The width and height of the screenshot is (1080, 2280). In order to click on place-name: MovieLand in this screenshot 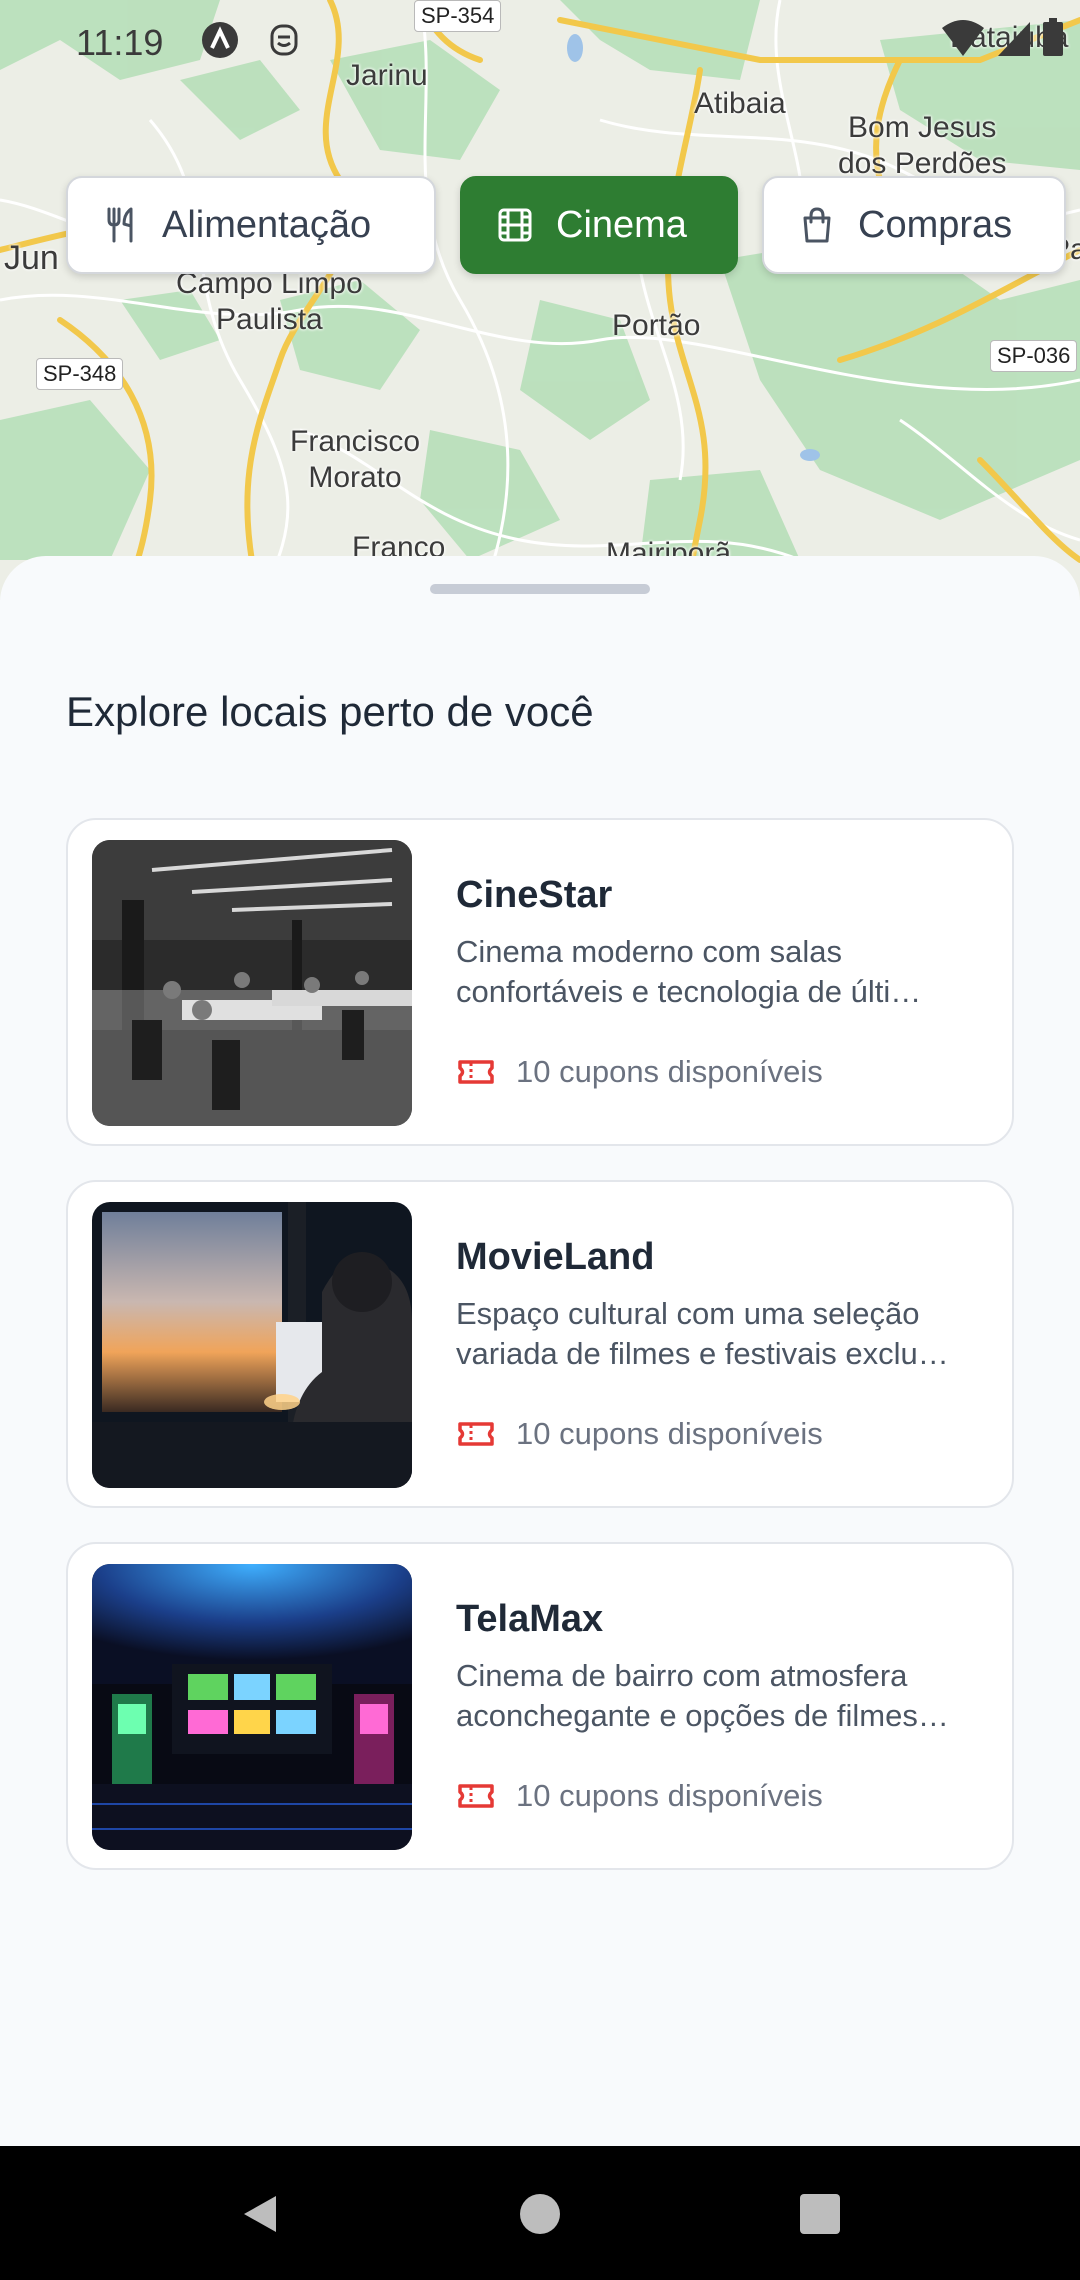, I will do `click(555, 1257)`.